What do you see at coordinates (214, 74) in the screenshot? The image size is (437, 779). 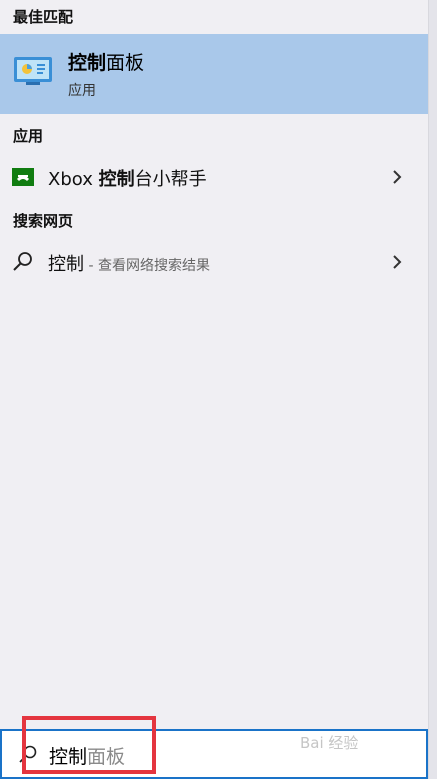 I see `best-match-control-panel: 控制面板 应用` at bounding box center [214, 74].